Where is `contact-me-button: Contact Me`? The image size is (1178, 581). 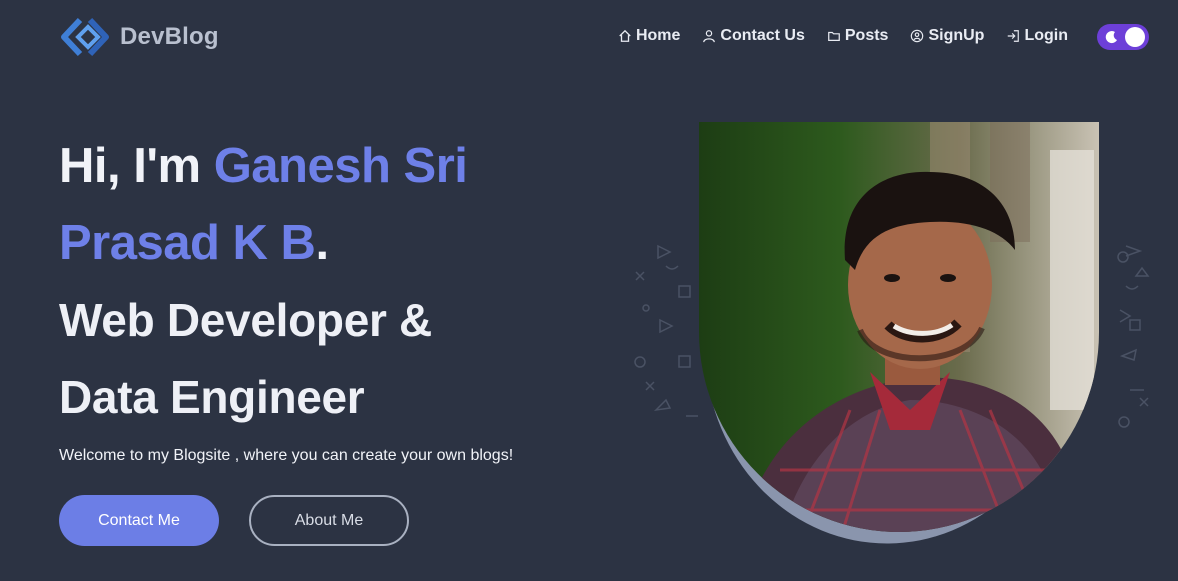 contact-me-button: Contact Me is located at coordinates (139, 520).